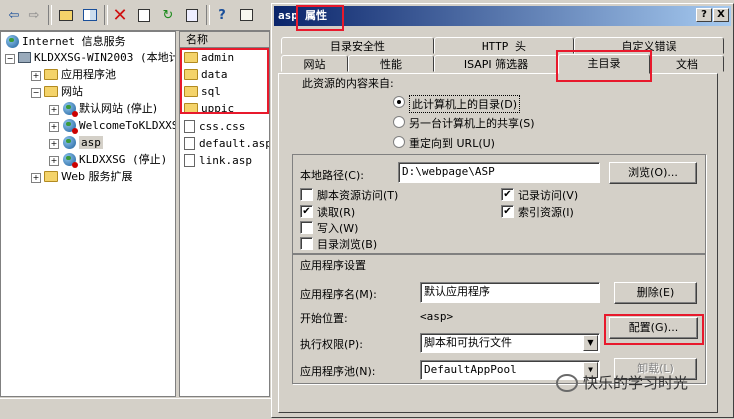 The height and width of the screenshot is (419, 734). What do you see at coordinates (337, 228) in the screenshot?
I see `check-write-label: 写入(W)` at bounding box center [337, 228].